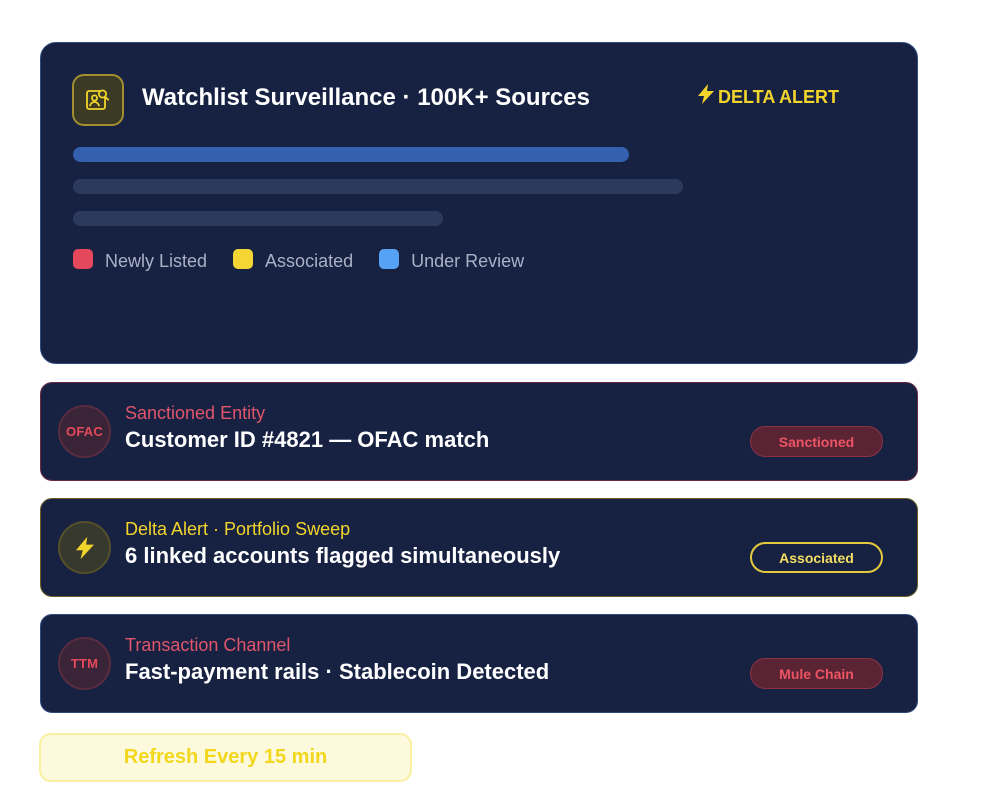 This screenshot has width=1007, height=804. Describe the element at coordinates (366, 97) in the screenshot. I see `page-title: Watchlist Surveillance · 100K+ Sources` at that location.